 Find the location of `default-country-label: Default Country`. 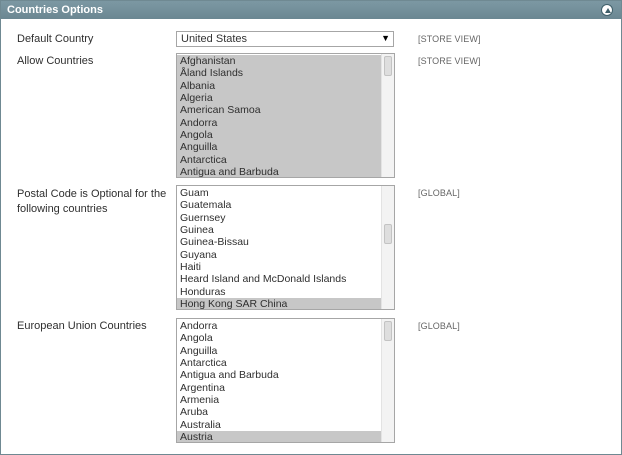

default-country-label: Default Country is located at coordinates (55, 39).